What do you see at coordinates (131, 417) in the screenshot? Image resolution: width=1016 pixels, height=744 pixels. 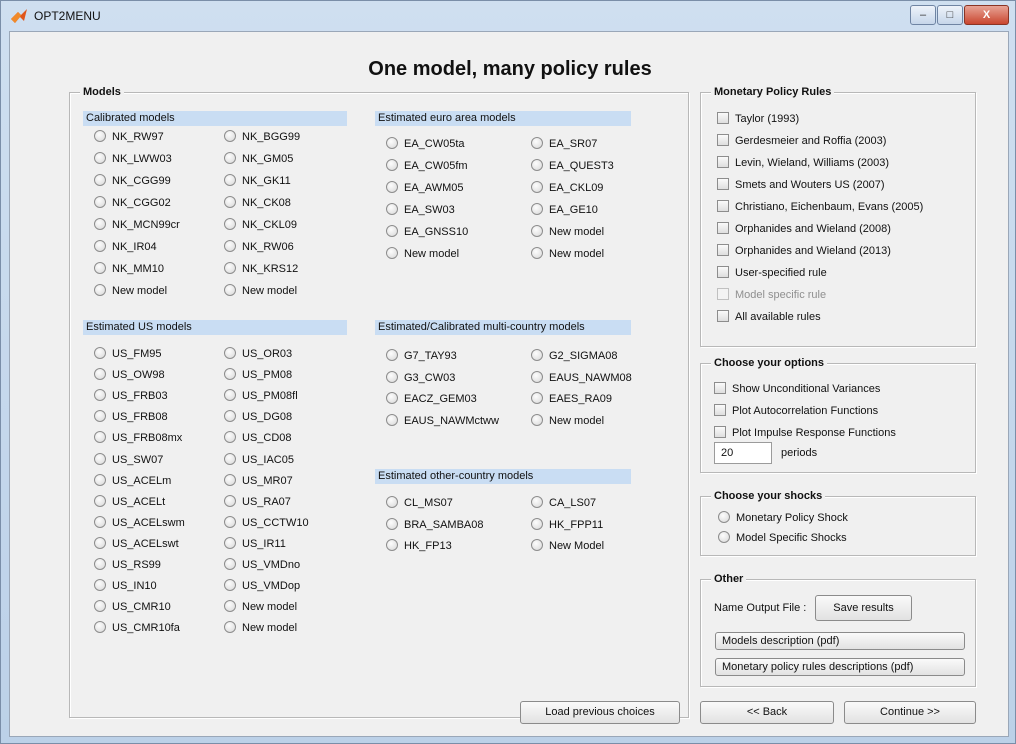 I see `us-model-radio: US_FRB08` at bounding box center [131, 417].